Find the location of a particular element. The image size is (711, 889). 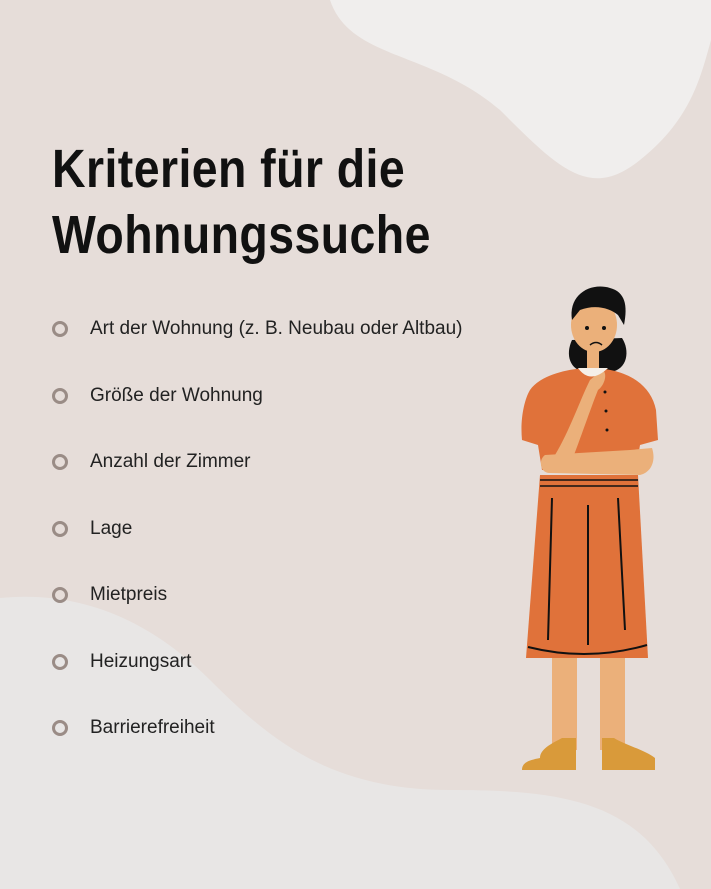

thinking-woman-illustration is located at coordinates (589, 528).